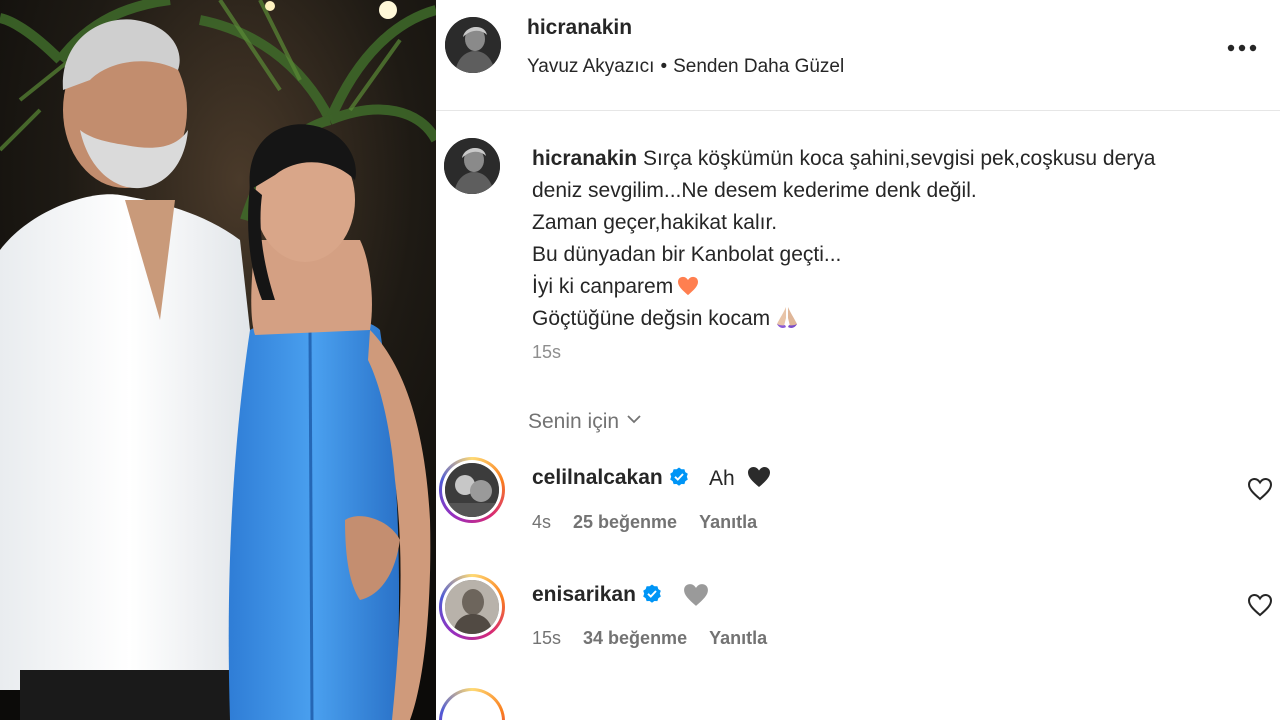 This screenshot has height=720, width=1280. I want to click on more-options-button, so click(1242, 45).